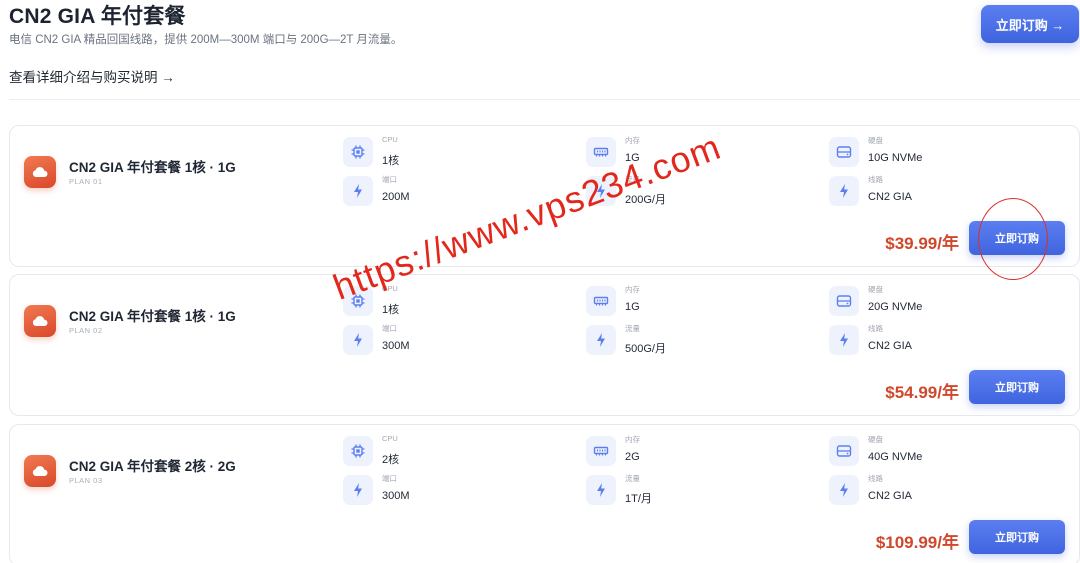 The image size is (1080, 563). What do you see at coordinates (895, 457) in the screenshot?
I see `spec-value: 40G NVMe` at bounding box center [895, 457].